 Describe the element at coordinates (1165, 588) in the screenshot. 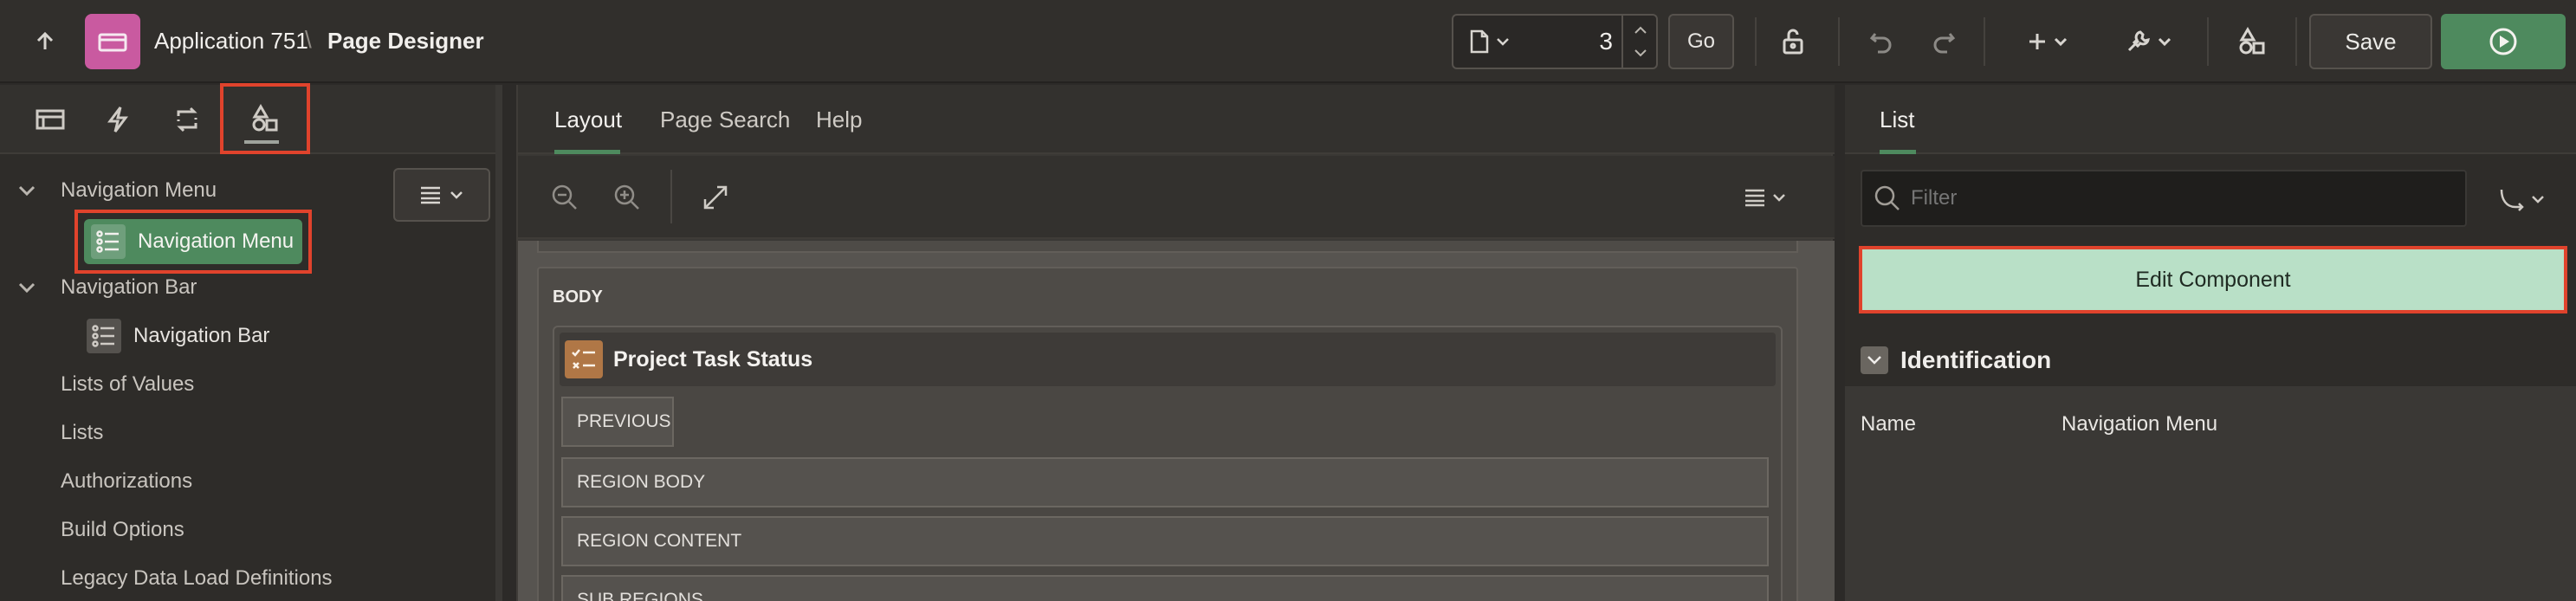

I see `slot-sub-regions: SUB REGIONS` at that location.